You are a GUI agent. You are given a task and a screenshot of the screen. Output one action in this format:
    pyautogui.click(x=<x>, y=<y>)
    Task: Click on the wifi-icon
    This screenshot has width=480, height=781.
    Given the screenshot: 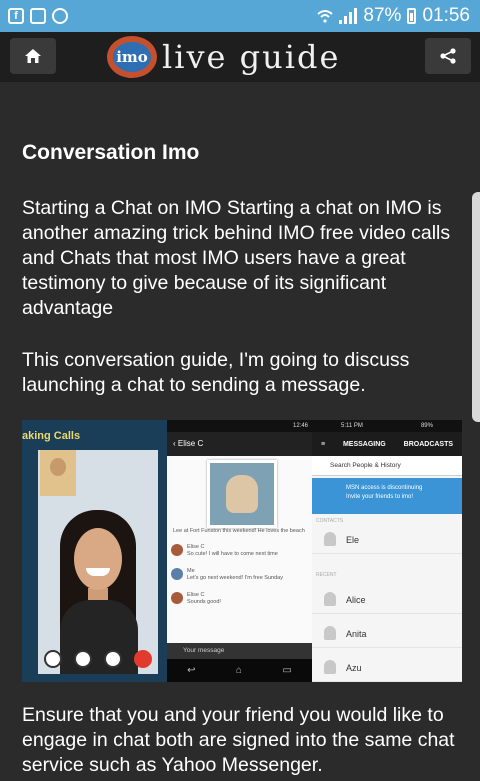 What is the action you would take?
    pyautogui.click(x=325, y=16)
    